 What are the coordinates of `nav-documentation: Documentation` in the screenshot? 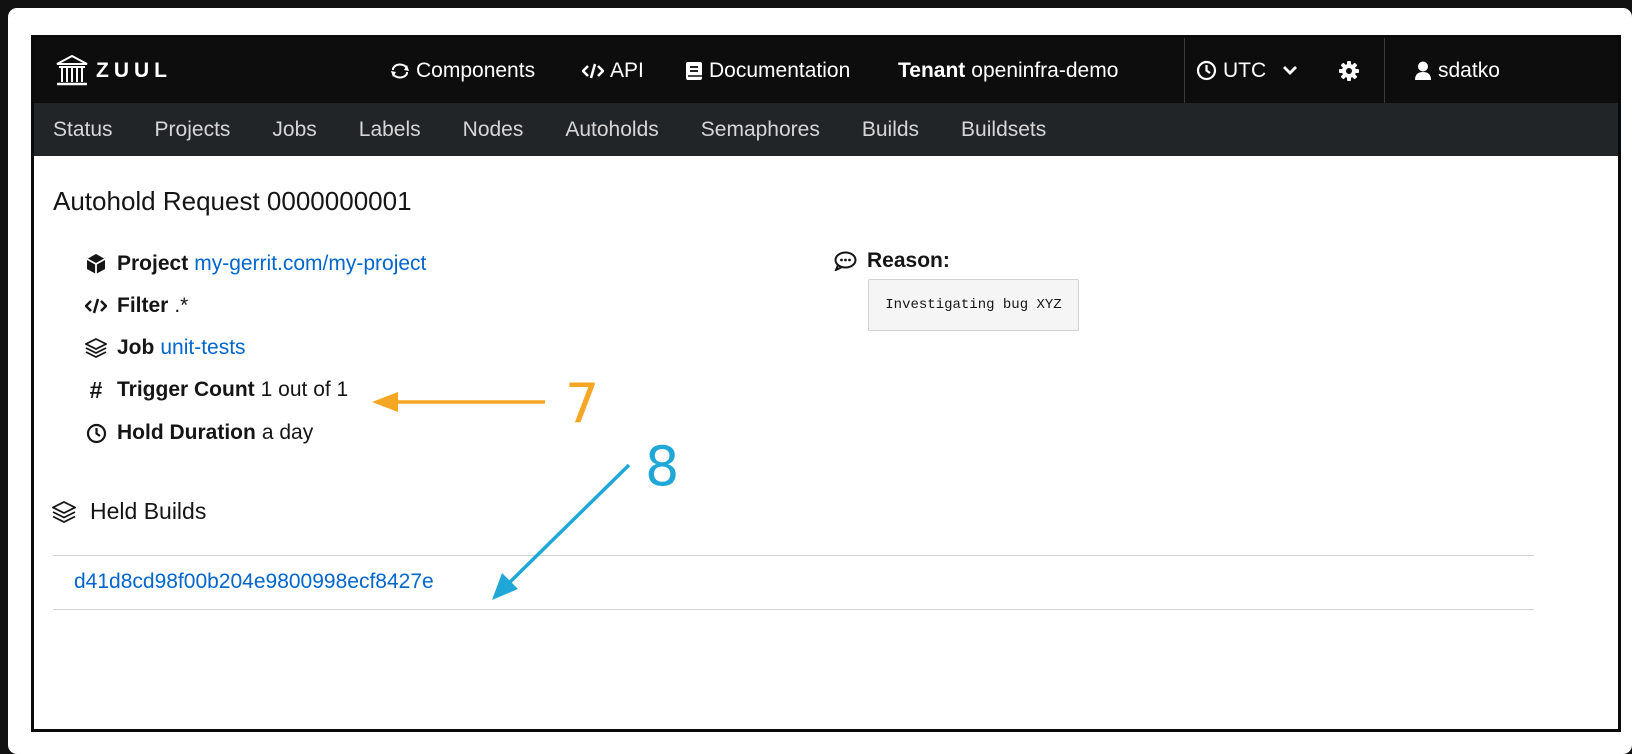 It's located at (767, 70).